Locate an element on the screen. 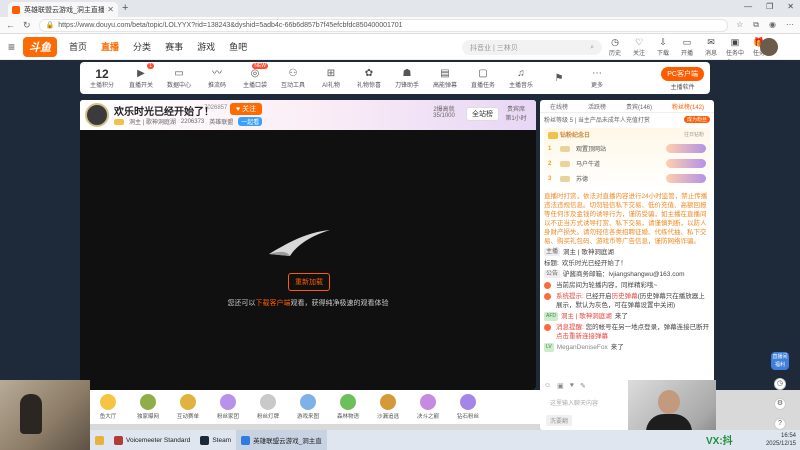 The image size is (800, 450). refresh-icon: ↻ is located at coordinates (27, 25).